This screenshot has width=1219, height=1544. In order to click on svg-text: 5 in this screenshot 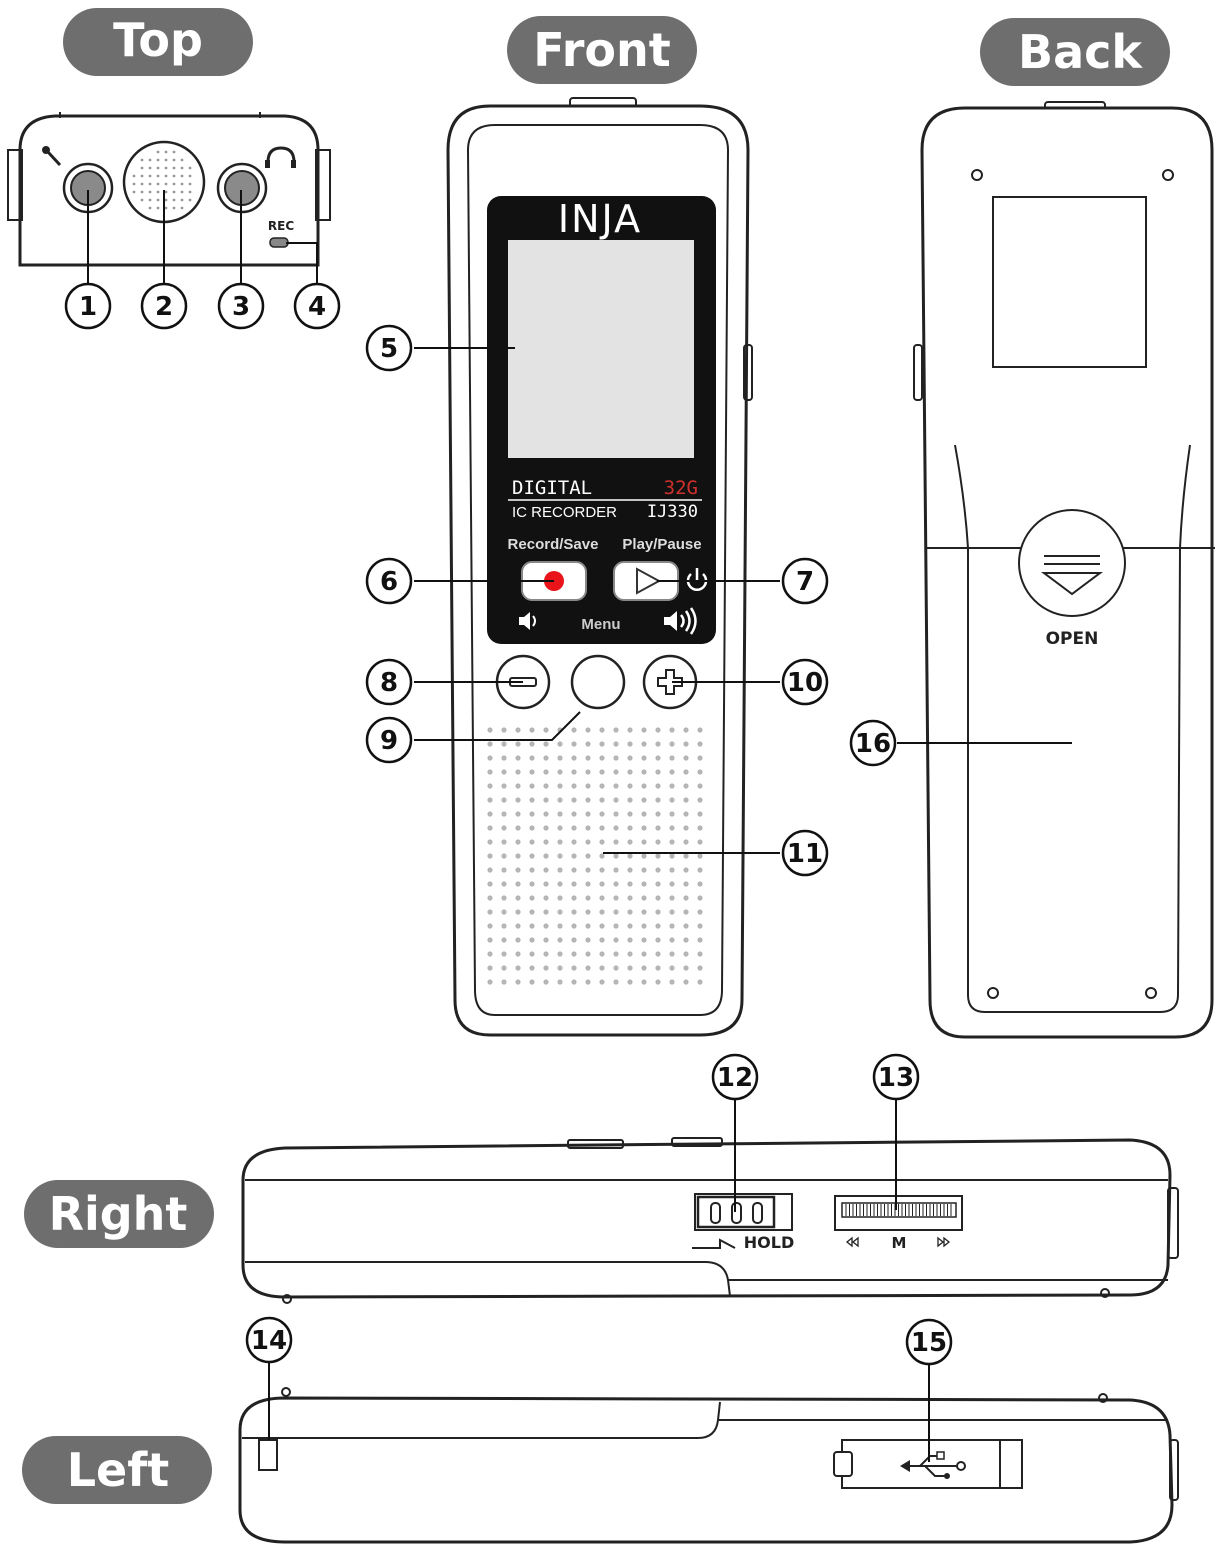, I will do `click(389, 349)`.